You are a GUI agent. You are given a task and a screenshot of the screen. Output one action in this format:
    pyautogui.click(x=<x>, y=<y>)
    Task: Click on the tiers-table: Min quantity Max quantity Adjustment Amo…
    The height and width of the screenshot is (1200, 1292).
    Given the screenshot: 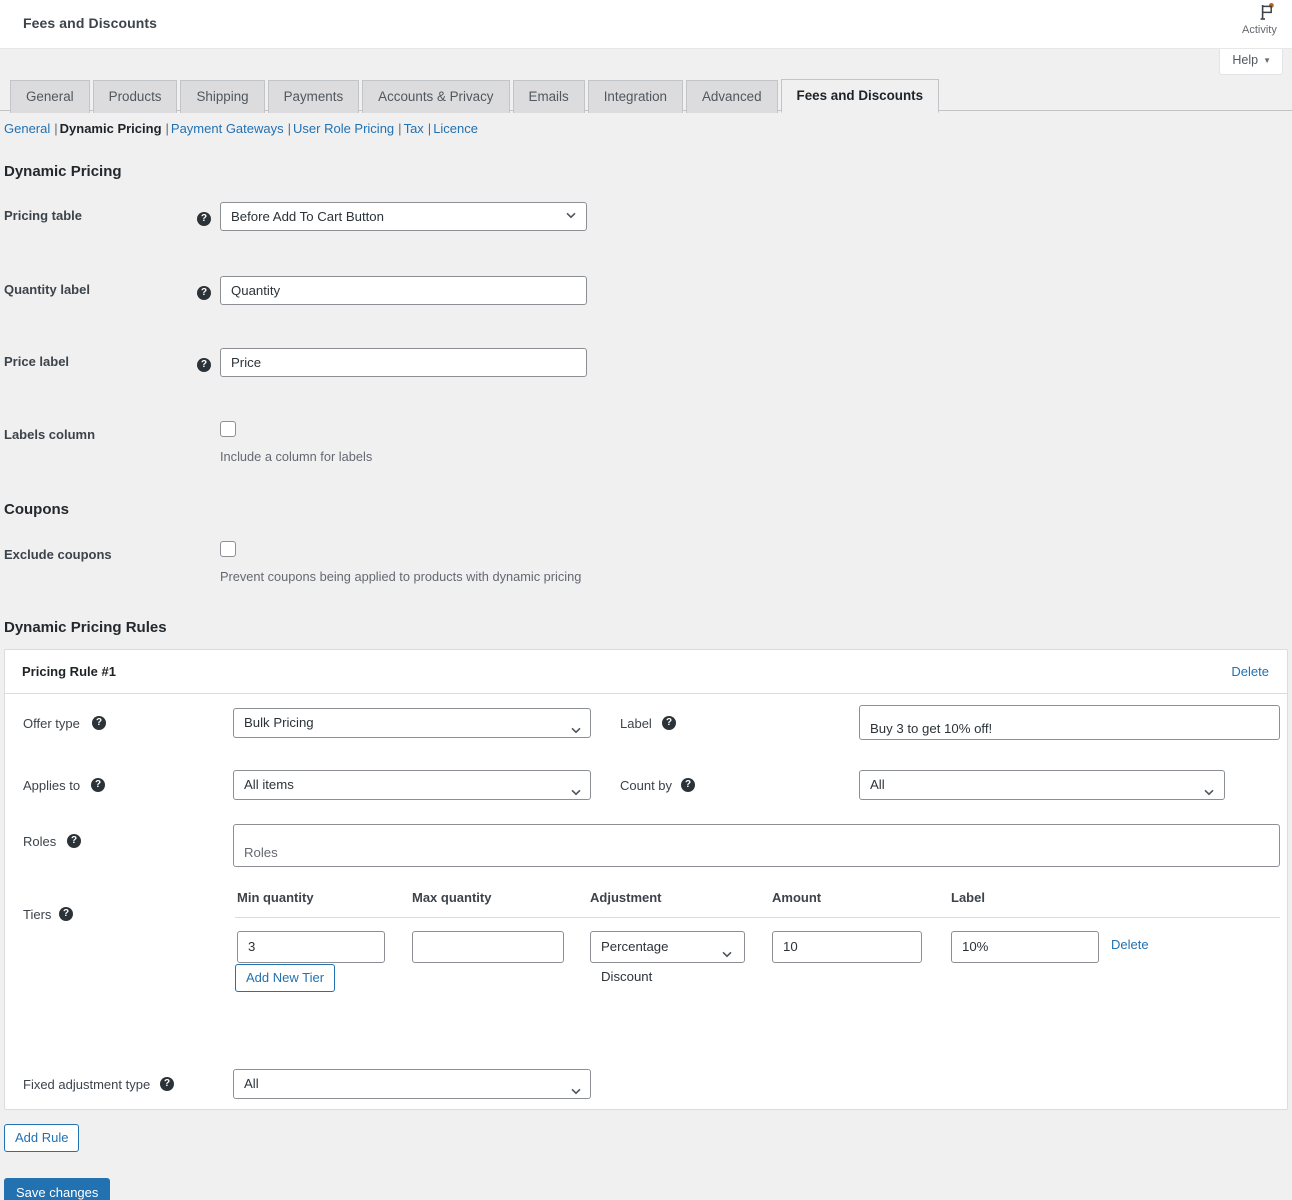 What is the action you would take?
    pyautogui.click(x=757, y=941)
    